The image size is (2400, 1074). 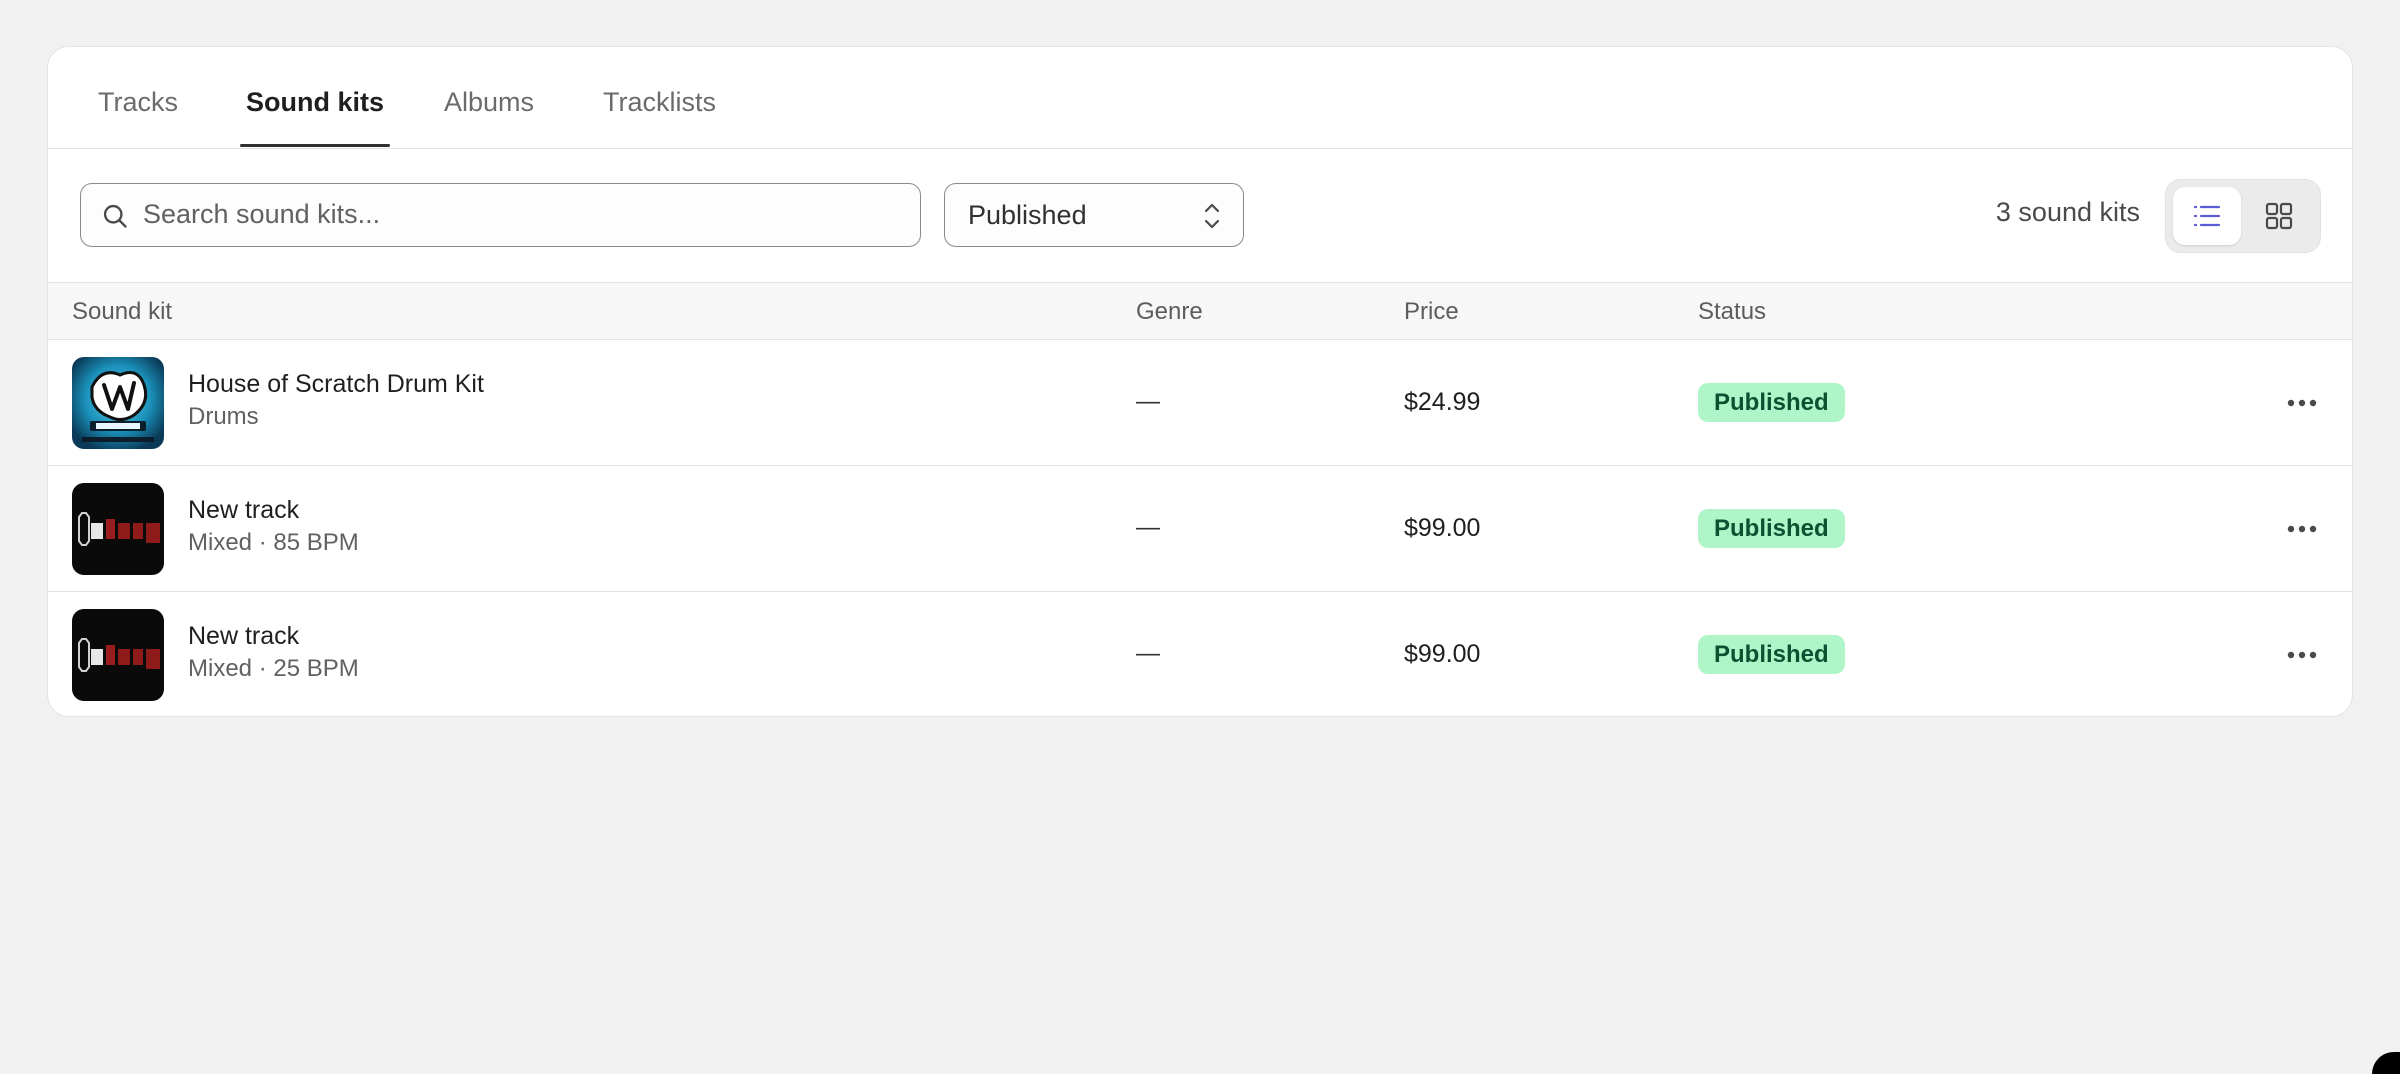 I want to click on toolbar: Published 3 sound kits, so click(x=1200, y=215).